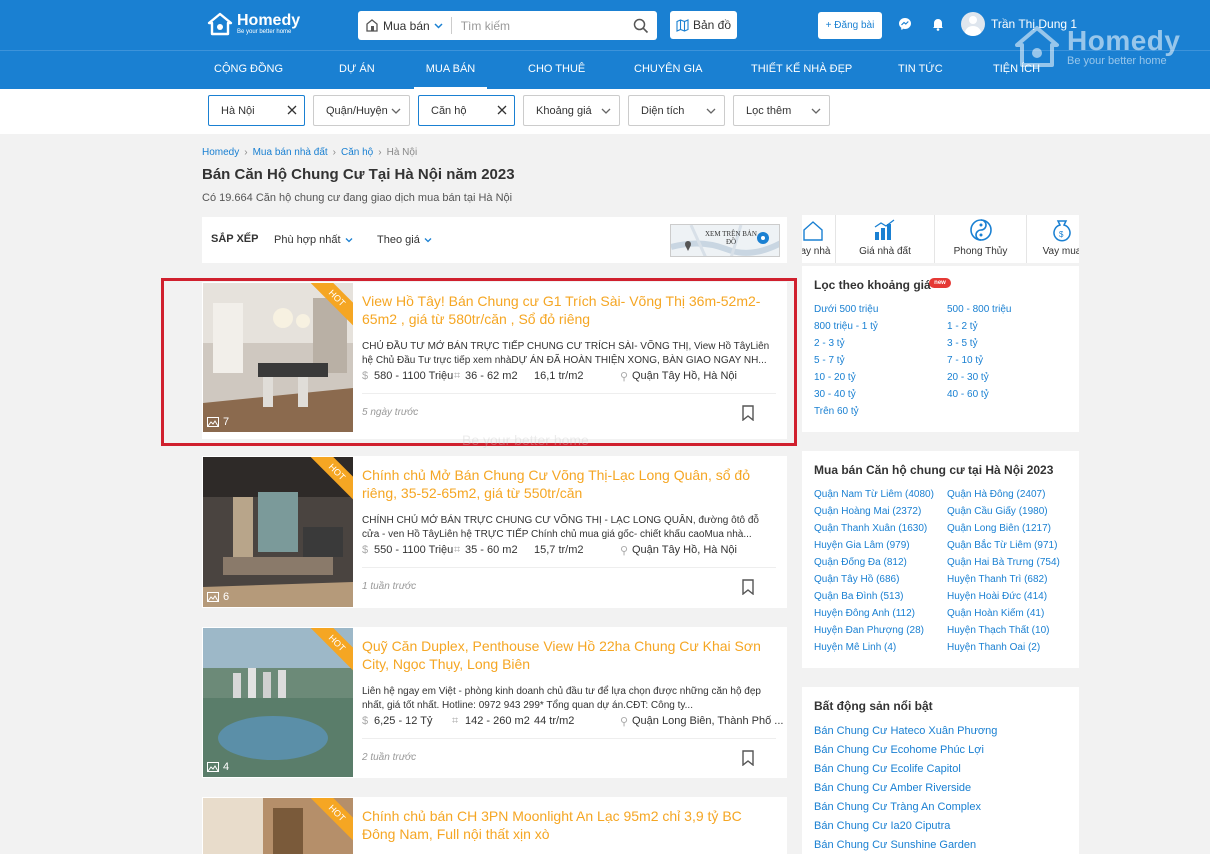  What do you see at coordinates (542, 26) in the screenshot?
I see `search-input: Tìm kiếm` at bounding box center [542, 26].